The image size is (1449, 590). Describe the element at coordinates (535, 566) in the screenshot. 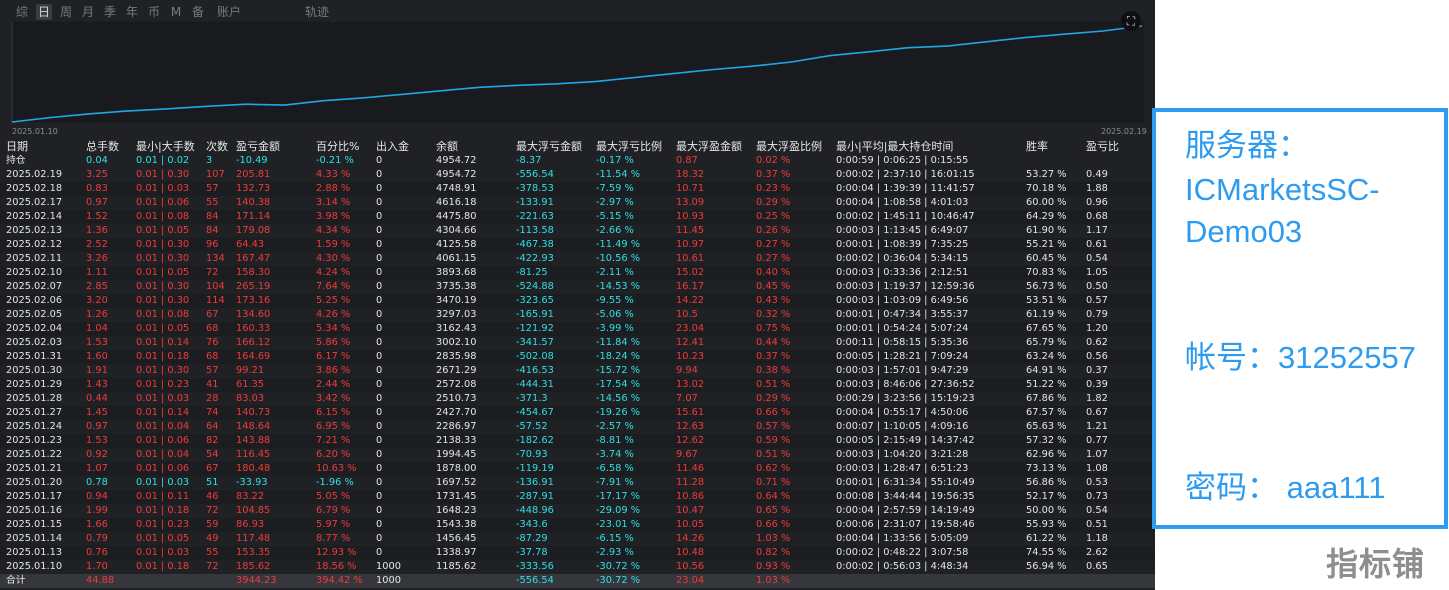

I see `cell-max-float-loss: -333.56` at that location.